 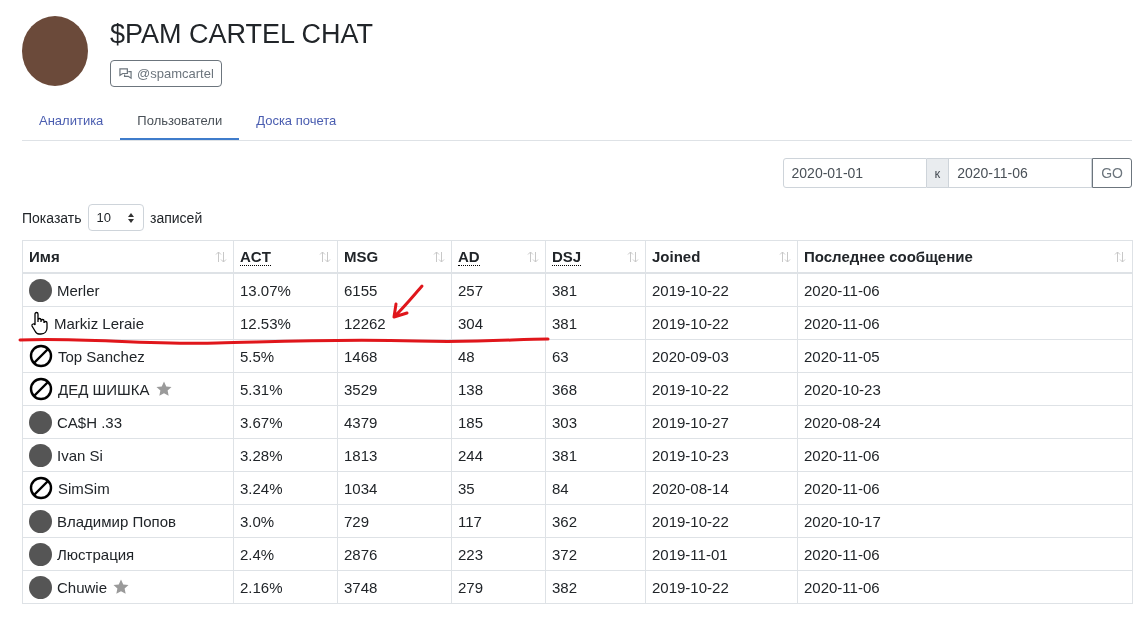 What do you see at coordinates (498, 587) in the screenshot?
I see `table-cell: 279` at bounding box center [498, 587].